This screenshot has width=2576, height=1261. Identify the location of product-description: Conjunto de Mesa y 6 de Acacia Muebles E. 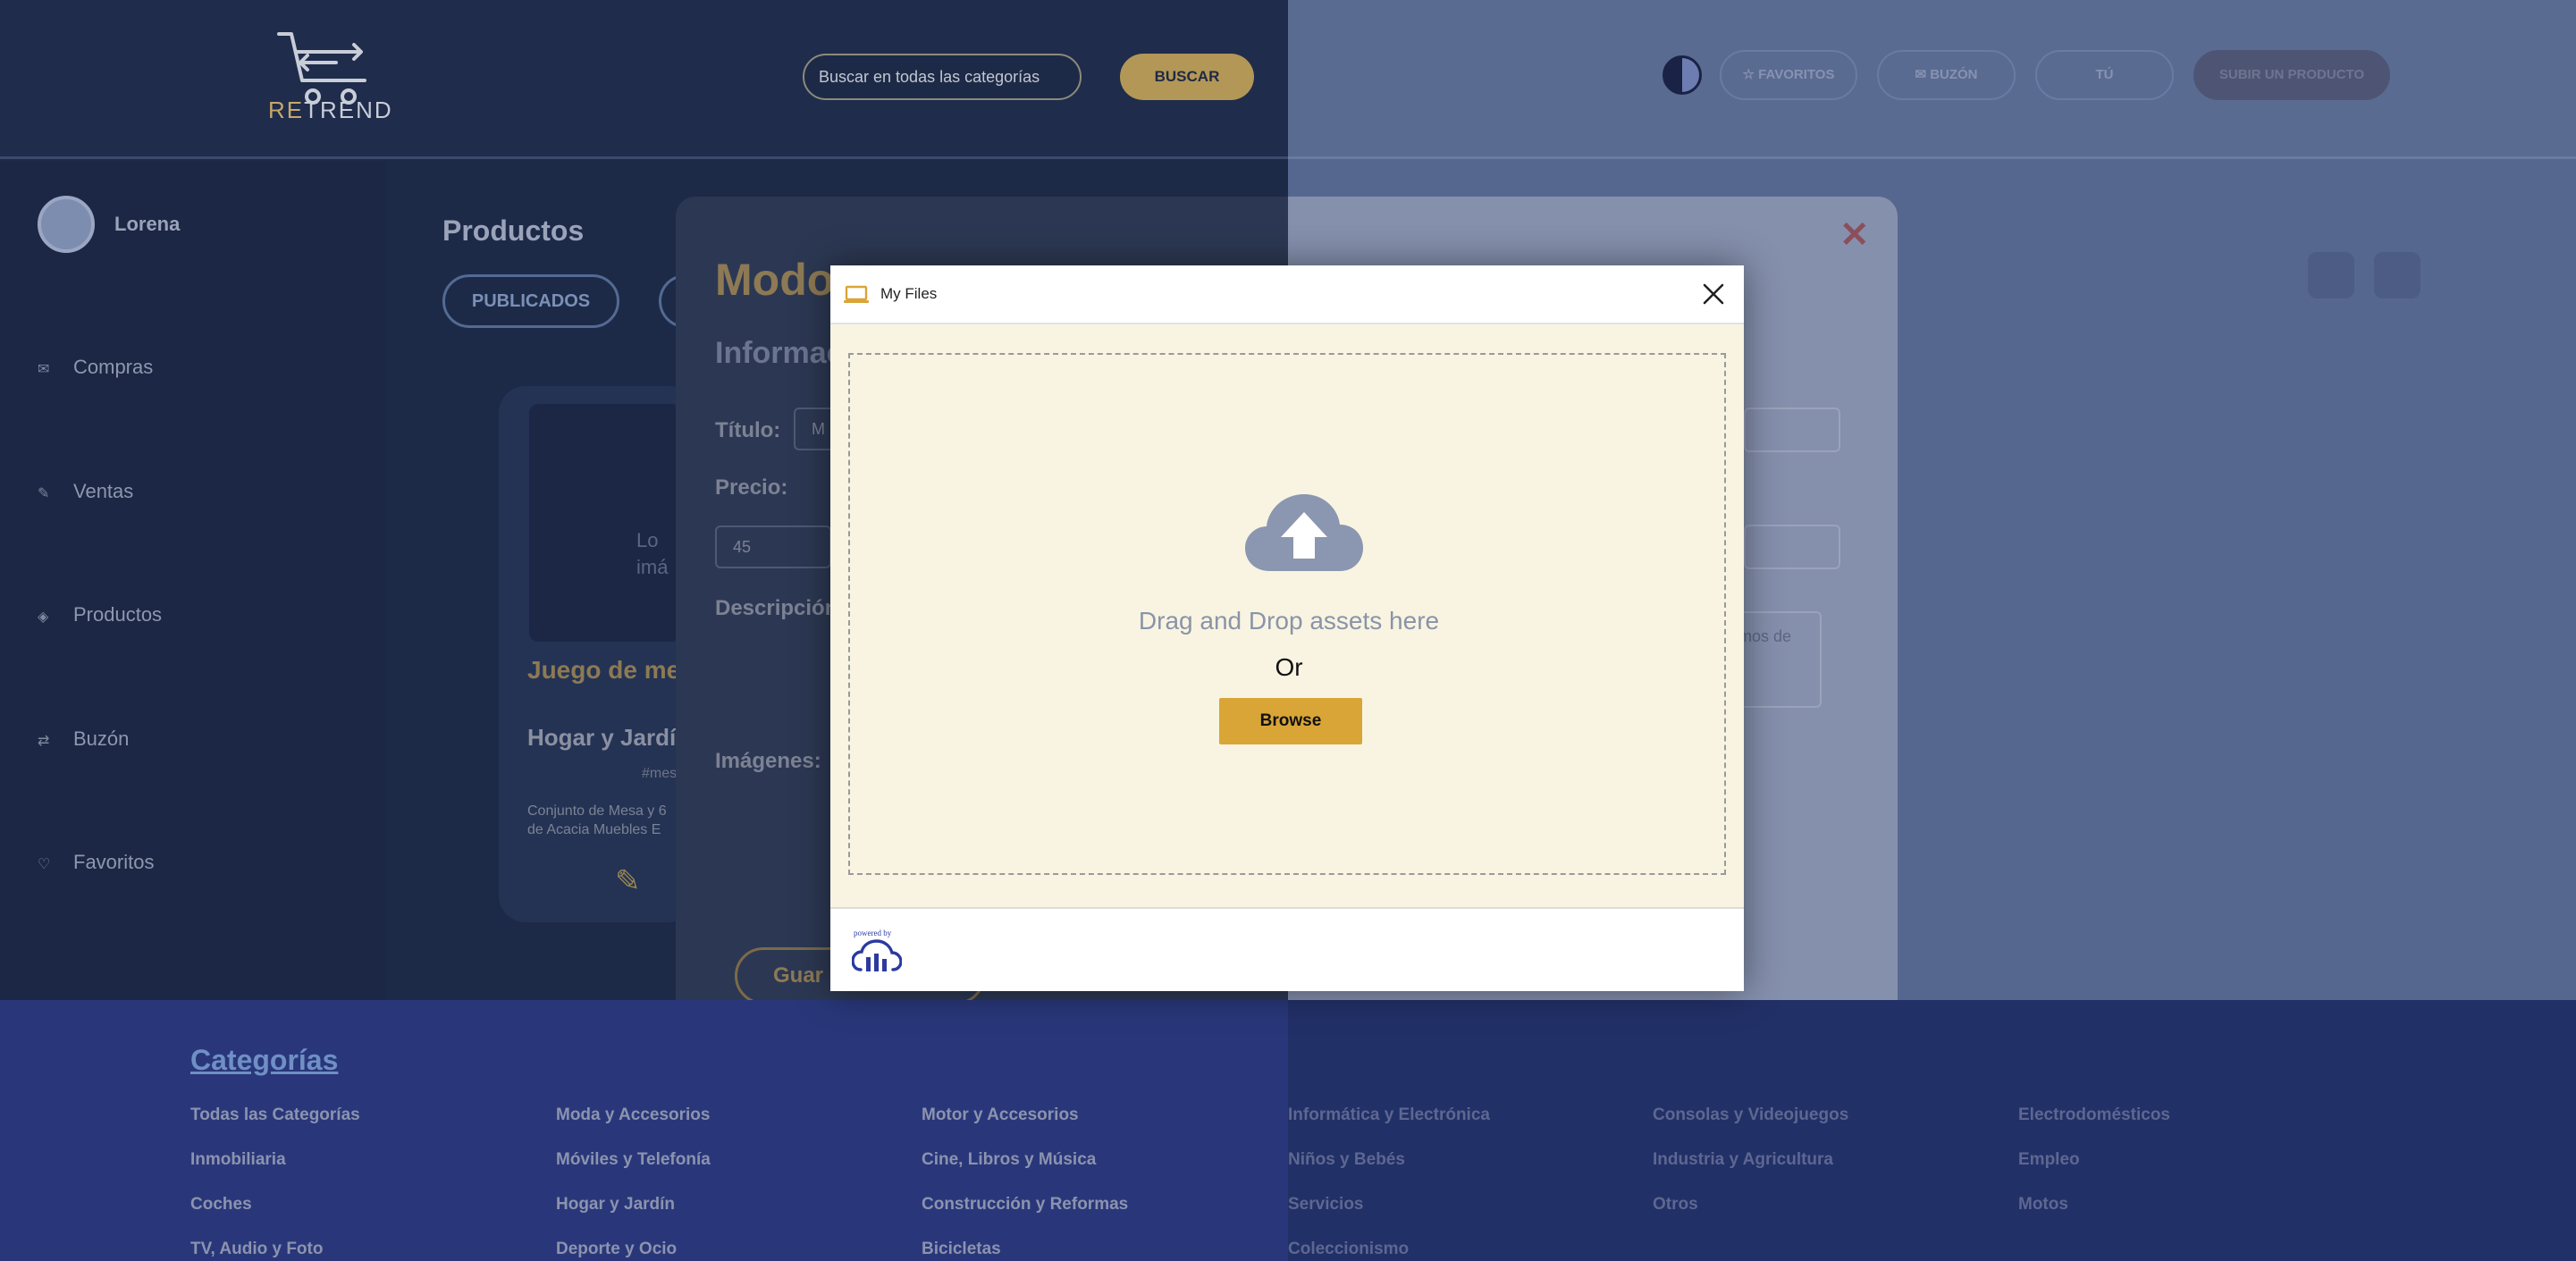
(597, 820).